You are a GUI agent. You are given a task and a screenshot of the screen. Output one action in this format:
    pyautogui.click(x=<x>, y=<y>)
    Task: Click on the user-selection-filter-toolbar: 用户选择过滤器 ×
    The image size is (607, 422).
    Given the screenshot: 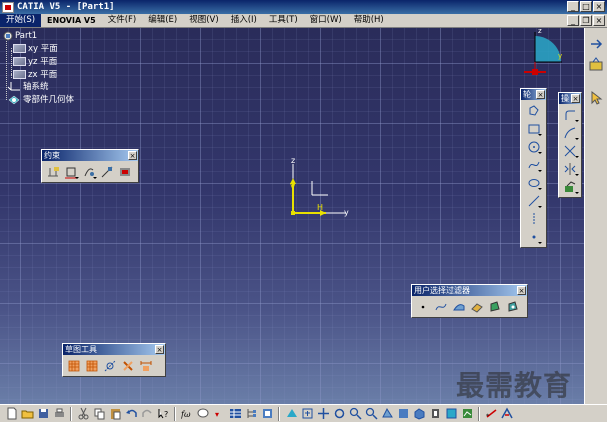 What is the action you would take?
    pyautogui.click(x=469, y=301)
    